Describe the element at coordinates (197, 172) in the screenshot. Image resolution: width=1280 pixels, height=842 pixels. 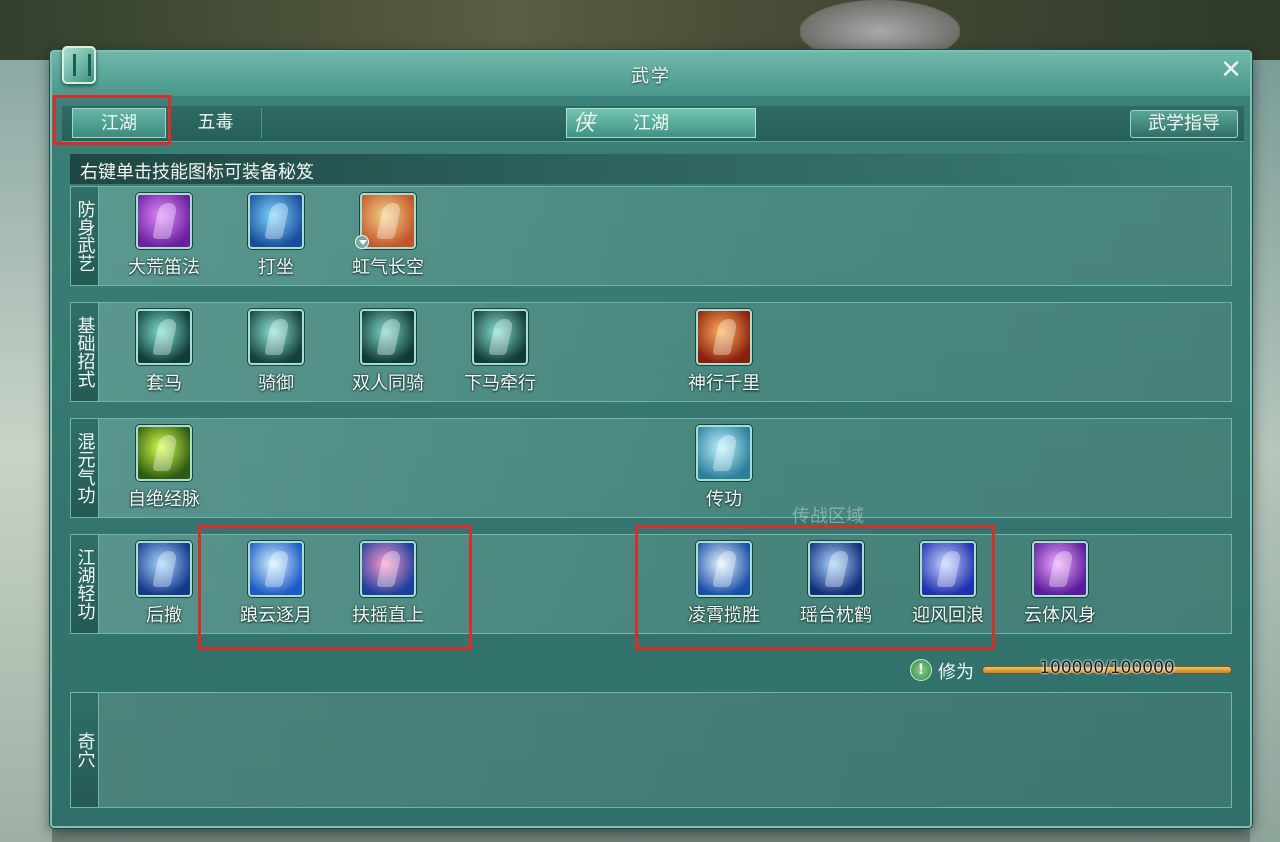
I see `hint-text: 右键单击技能图标可装备秘笈` at that location.